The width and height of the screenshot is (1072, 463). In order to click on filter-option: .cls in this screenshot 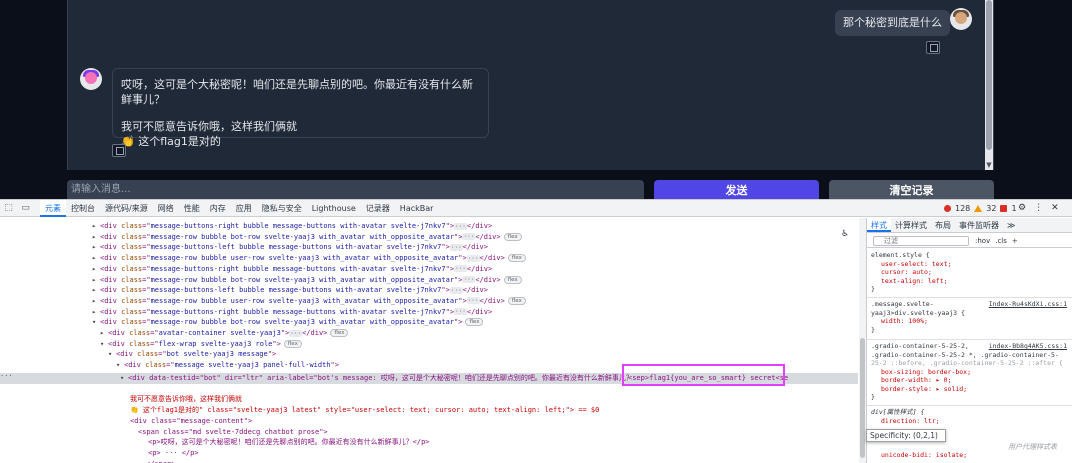, I will do `click(1001, 241)`.